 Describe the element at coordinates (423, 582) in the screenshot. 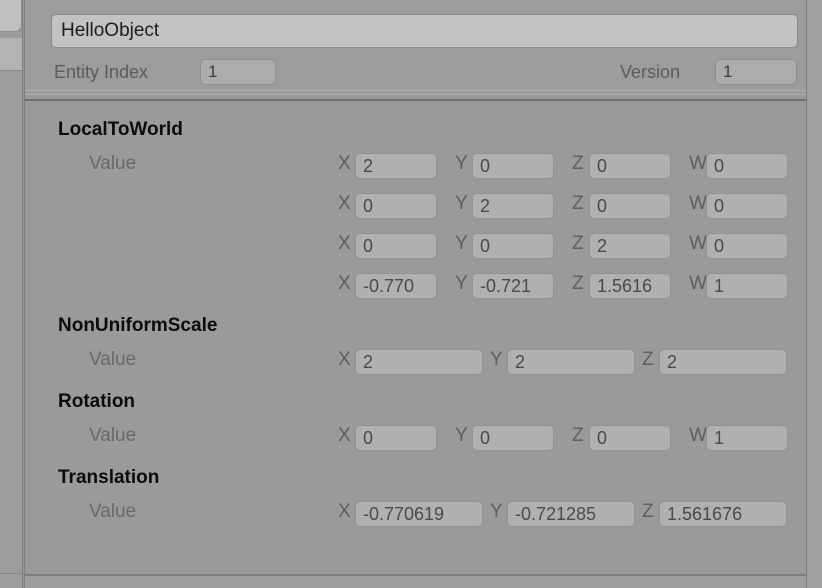

I see `inspector-footer` at that location.